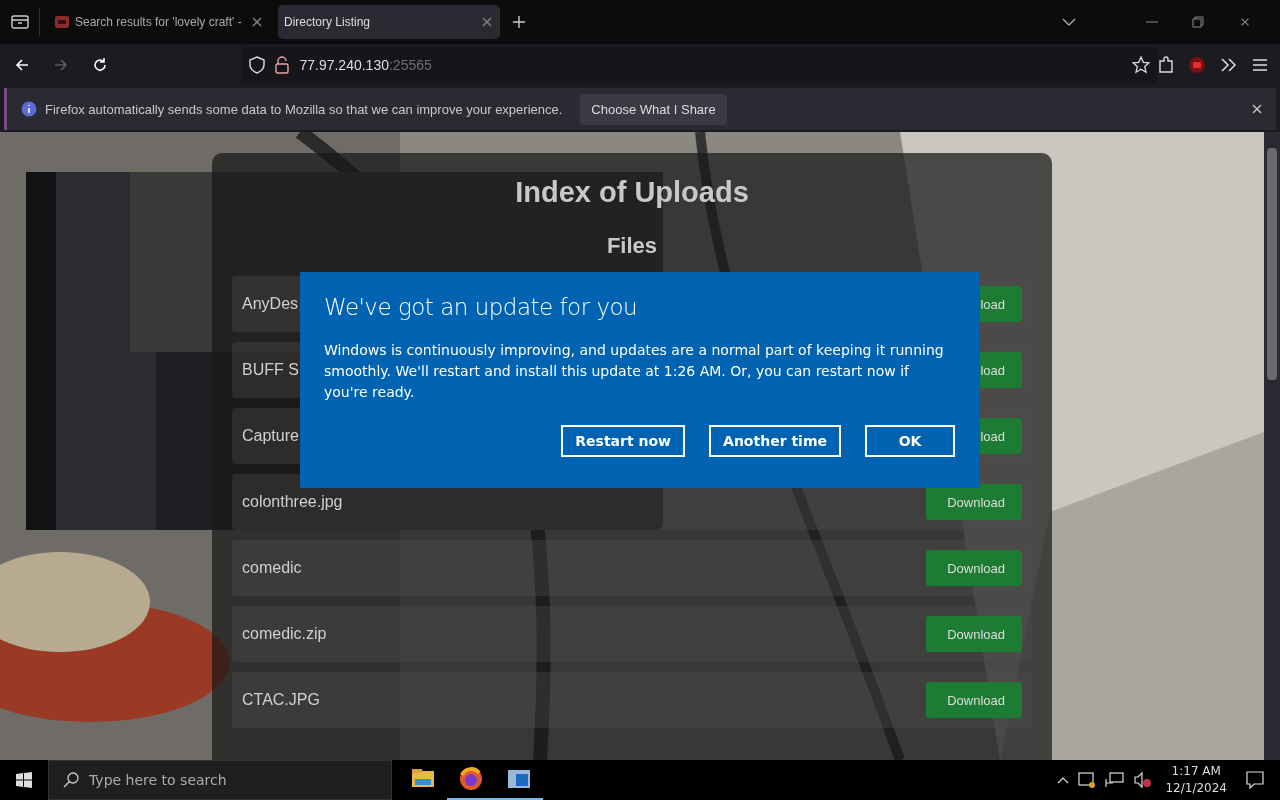 This screenshot has width=1280, height=800. I want to click on info-icon, so click(29, 109).